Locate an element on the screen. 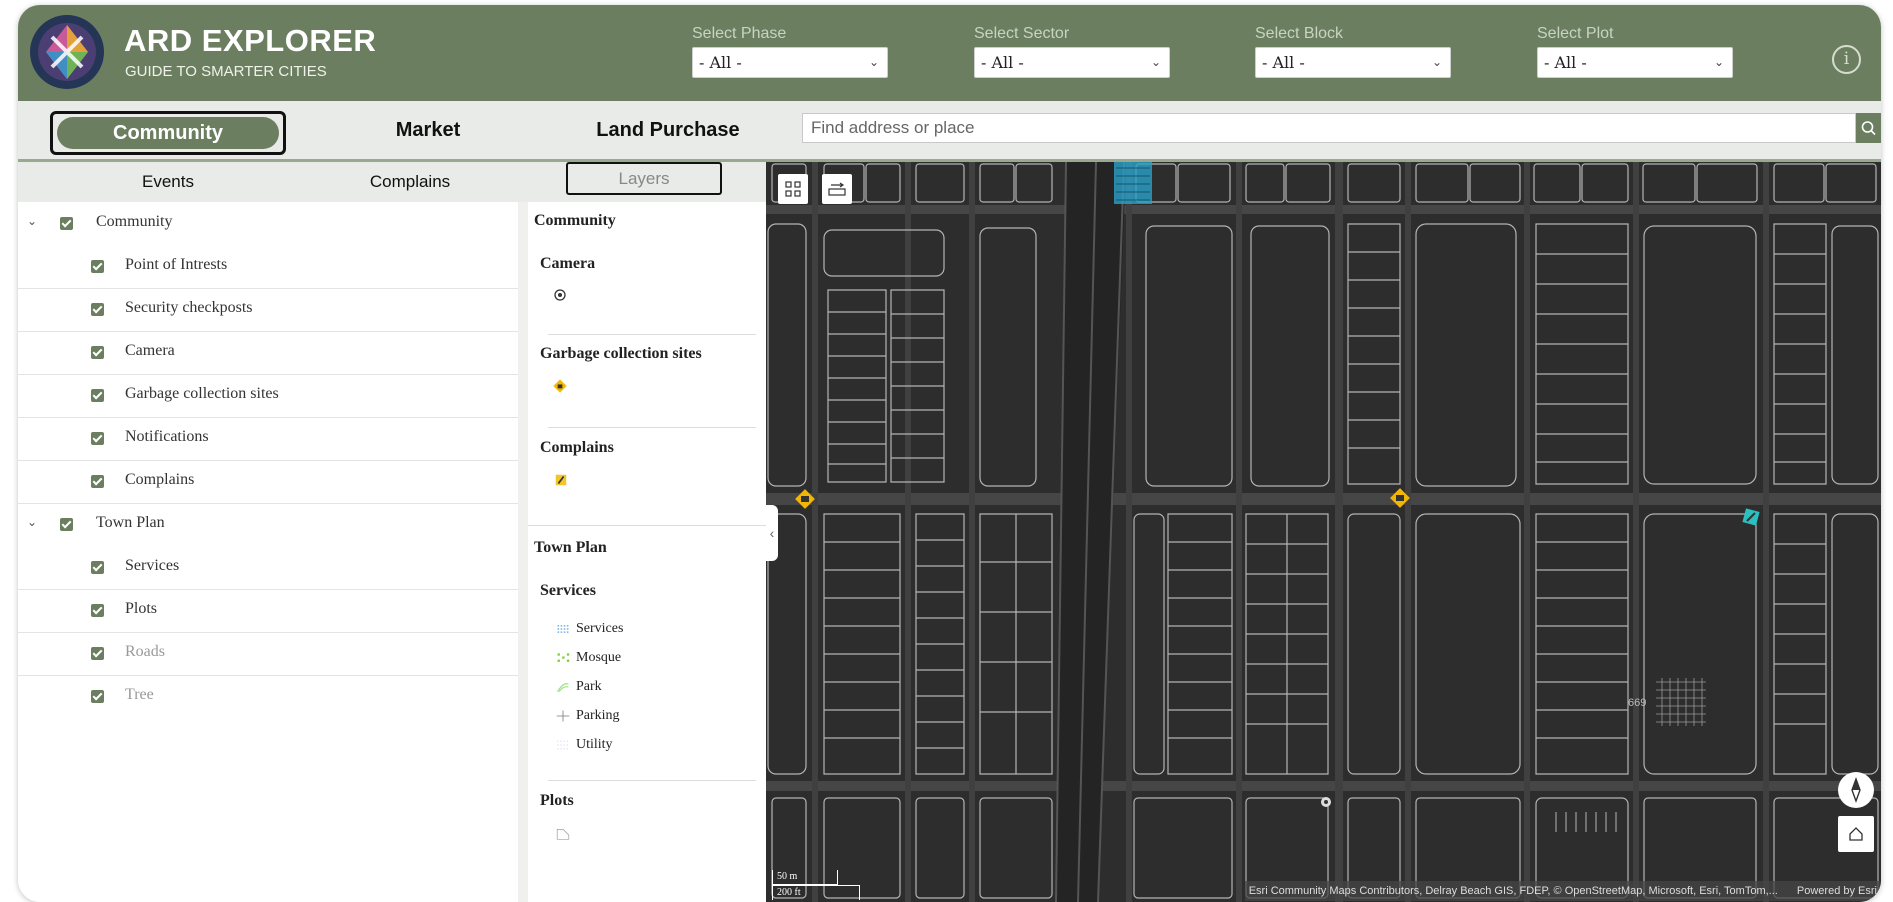  plot-number-label: 669 is located at coordinates (1637, 703).